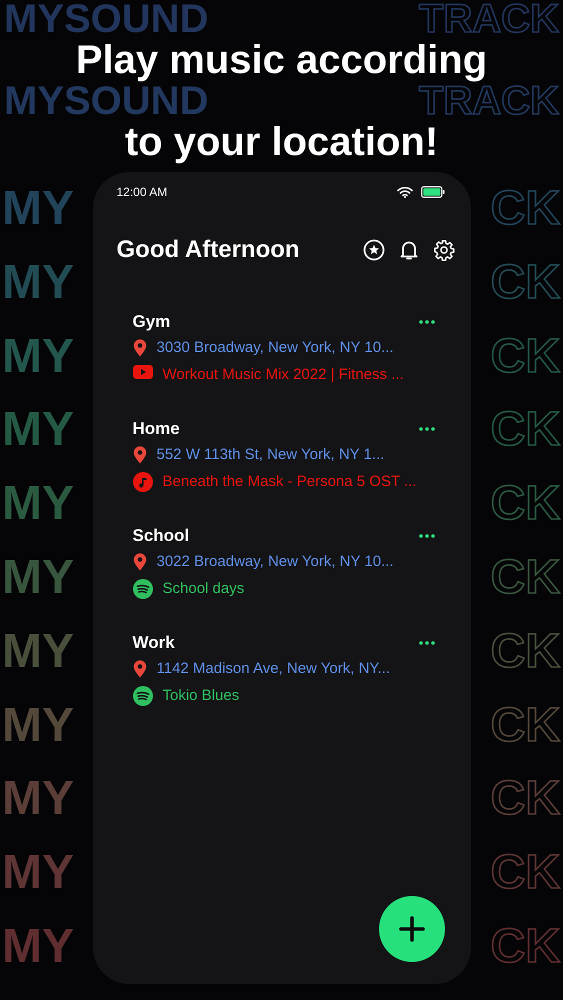  Describe the element at coordinates (208, 250) in the screenshot. I see `greeting-title: Good Afternoon` at that location.